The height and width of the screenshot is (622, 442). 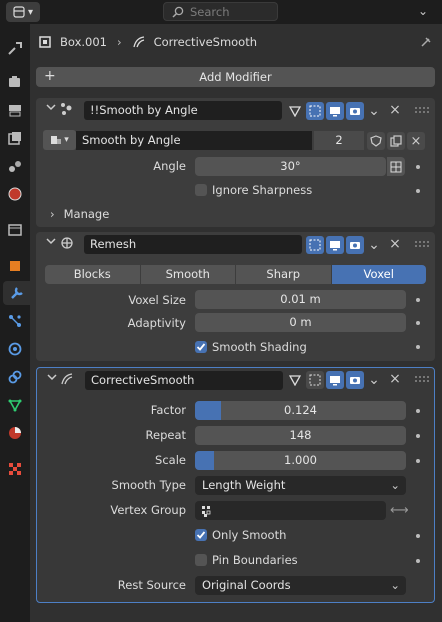 I want to click on users-count: 2, so click(x=339, y=140).